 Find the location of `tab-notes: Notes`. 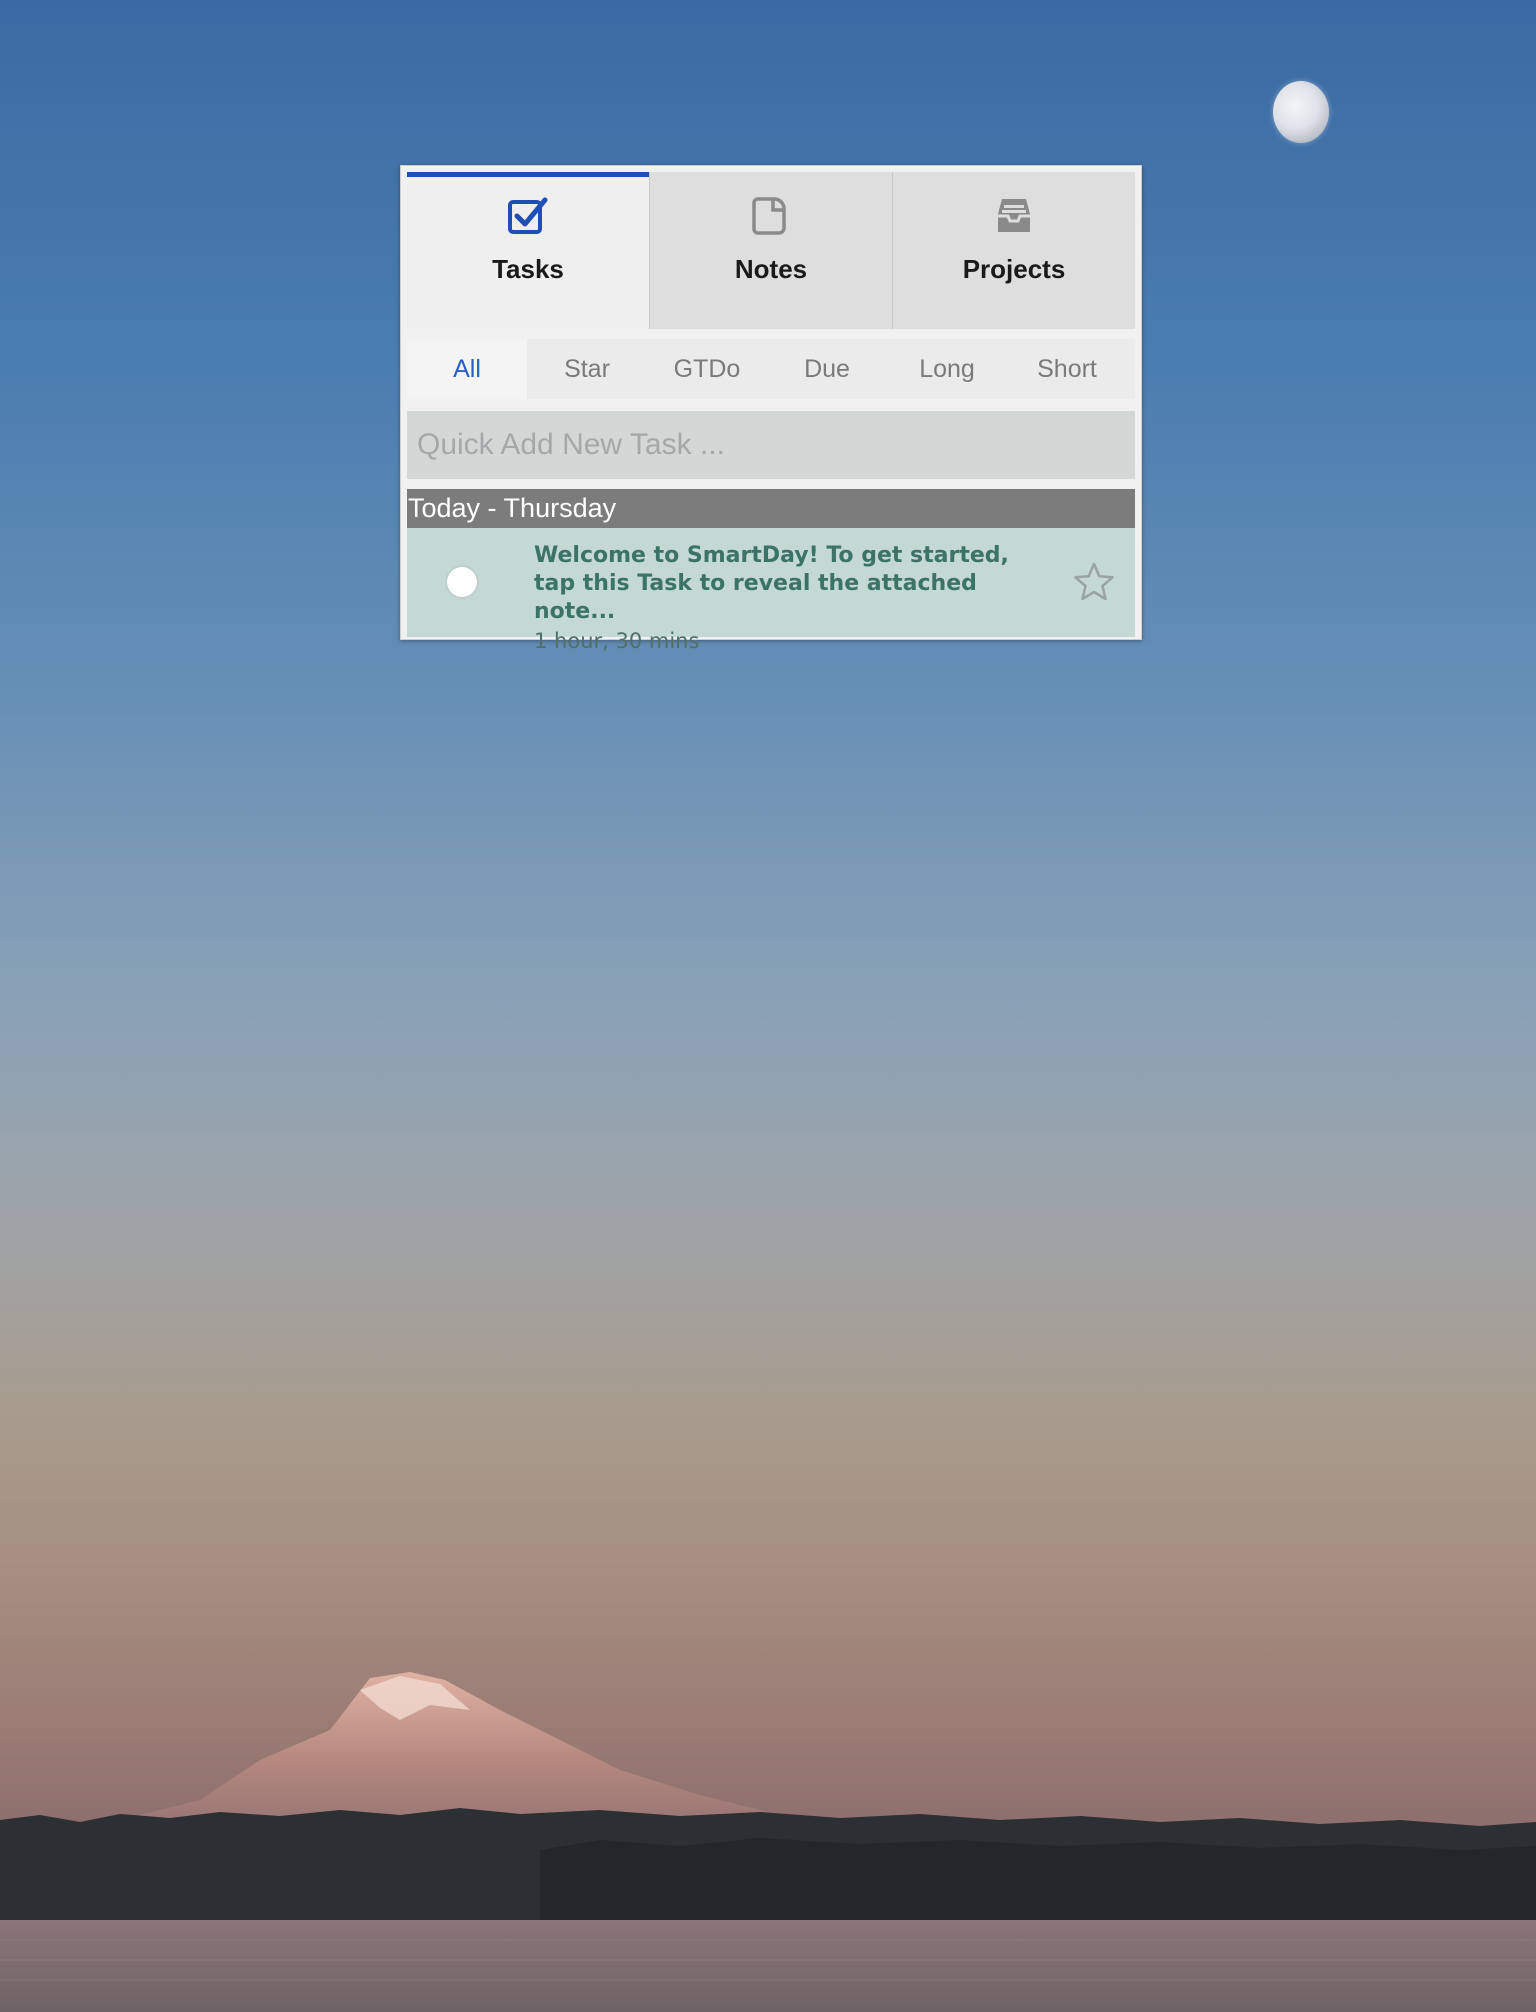

tab-notes: Notes is located at coordinates (770, 250).